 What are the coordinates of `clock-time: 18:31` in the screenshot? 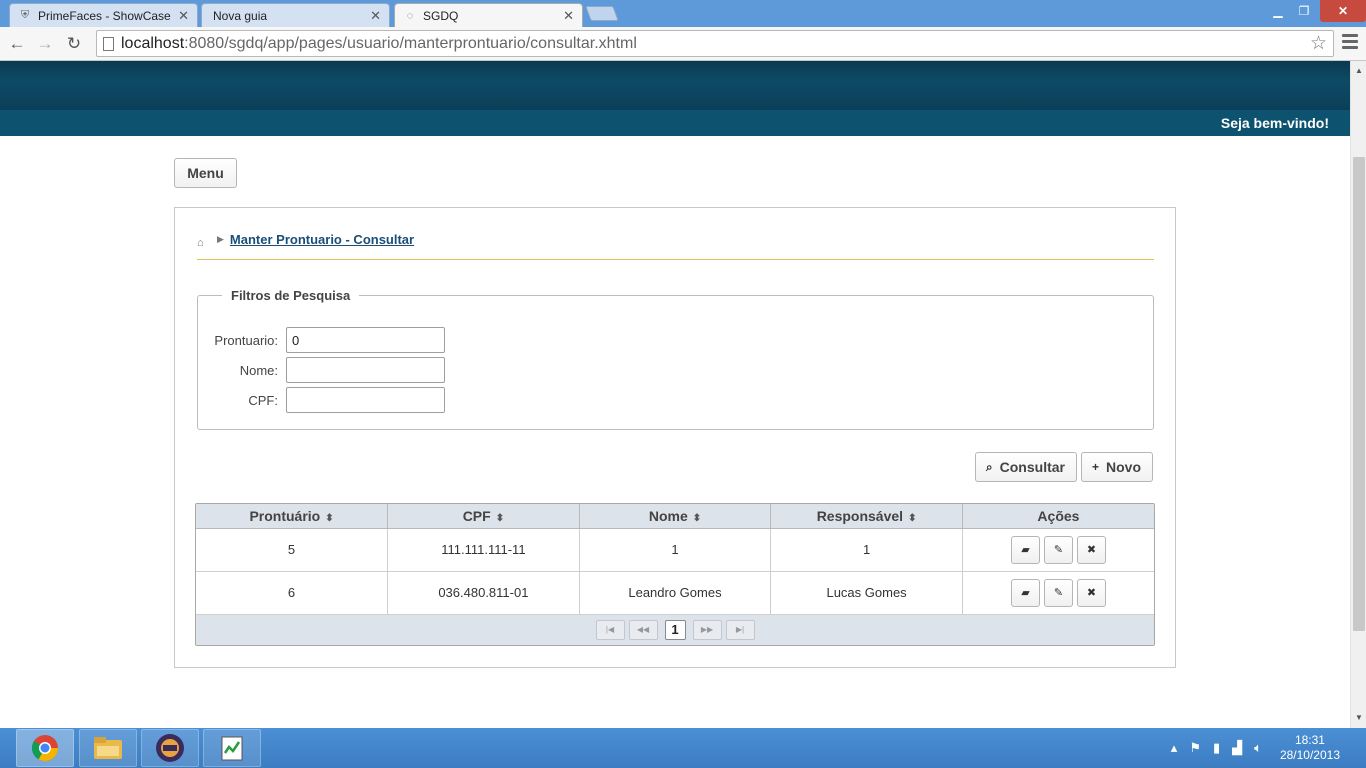 It's located at (1309, 740).